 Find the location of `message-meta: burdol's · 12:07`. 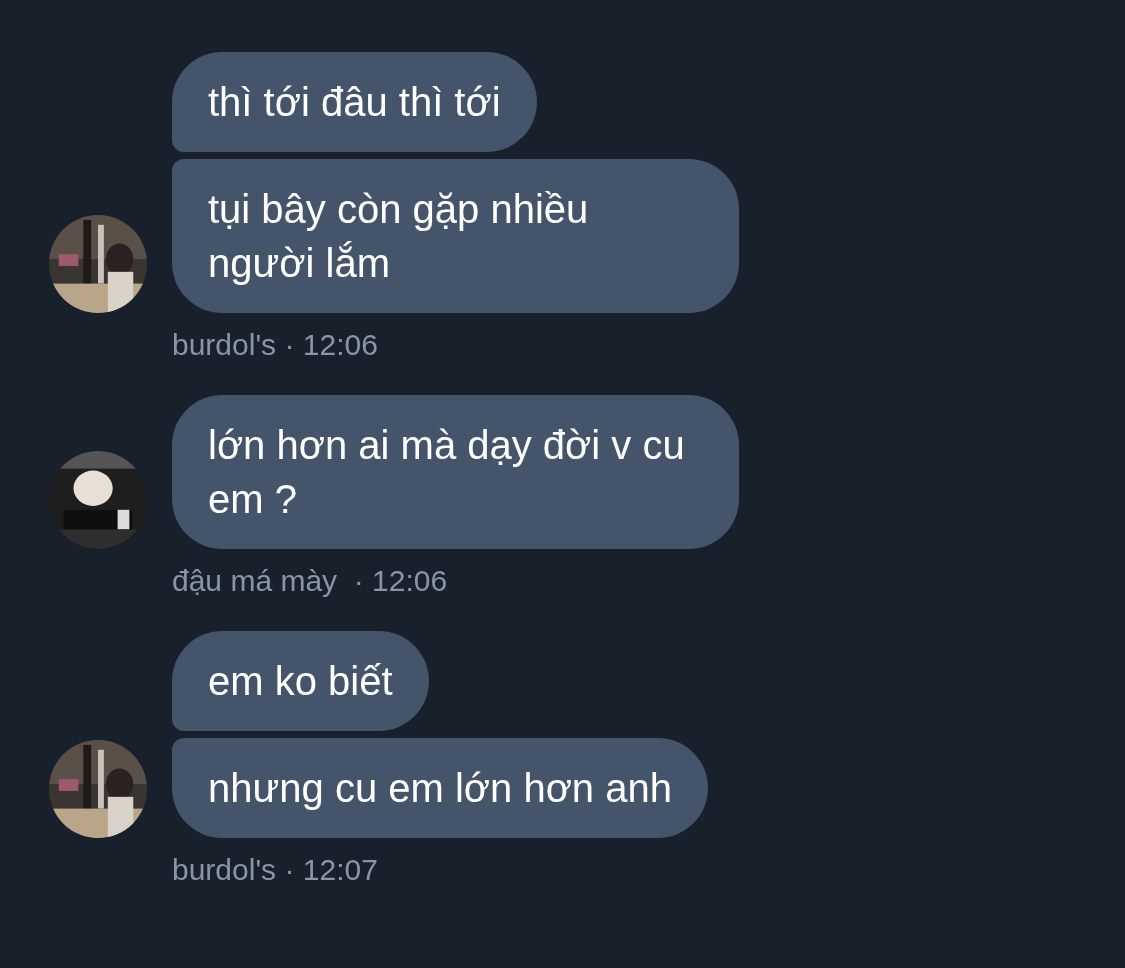

message-meta: burdol's · 12:07 is located at coordinates (275, 870).